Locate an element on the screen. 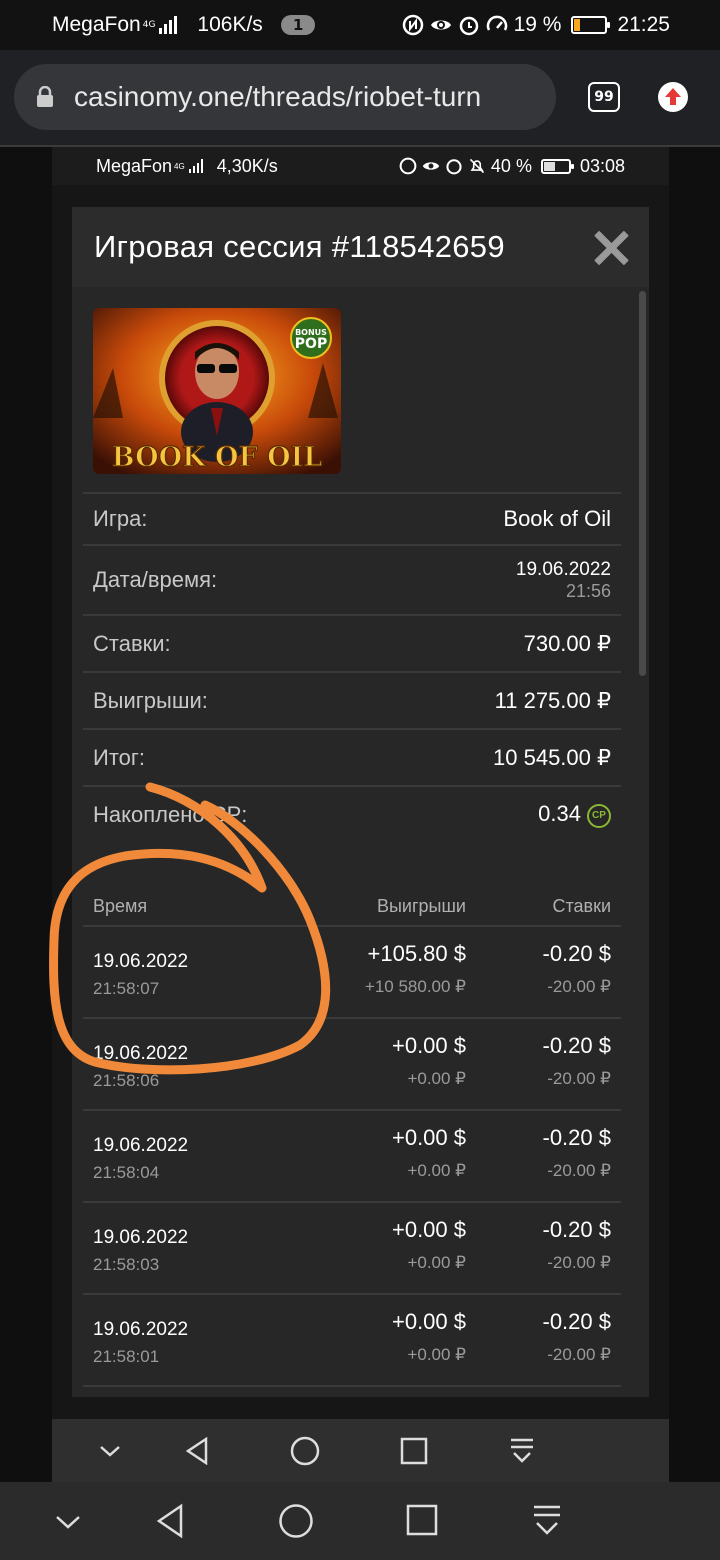  inner-recents-icon is located at coordinates (414, 1451).